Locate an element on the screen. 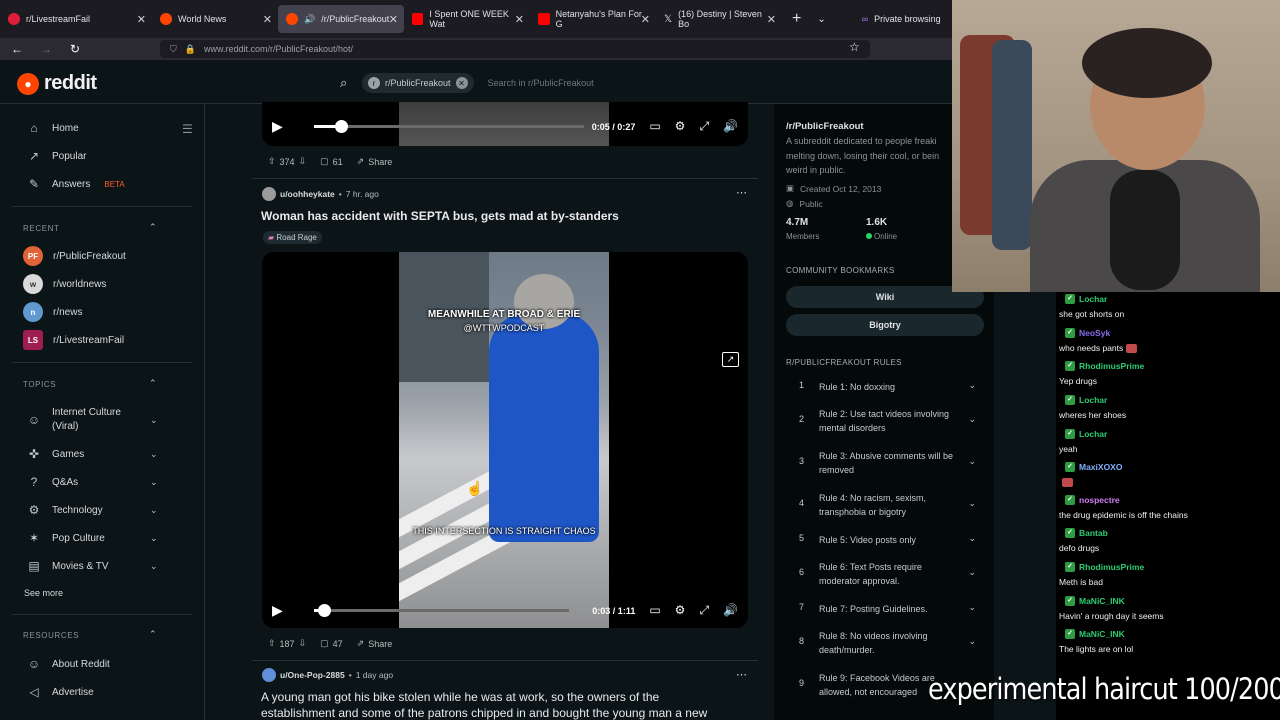 Image resolution: width=1280 pixels, height=720 pixels. upvote-icon: ⇧ is located at coordinates (272, 161).